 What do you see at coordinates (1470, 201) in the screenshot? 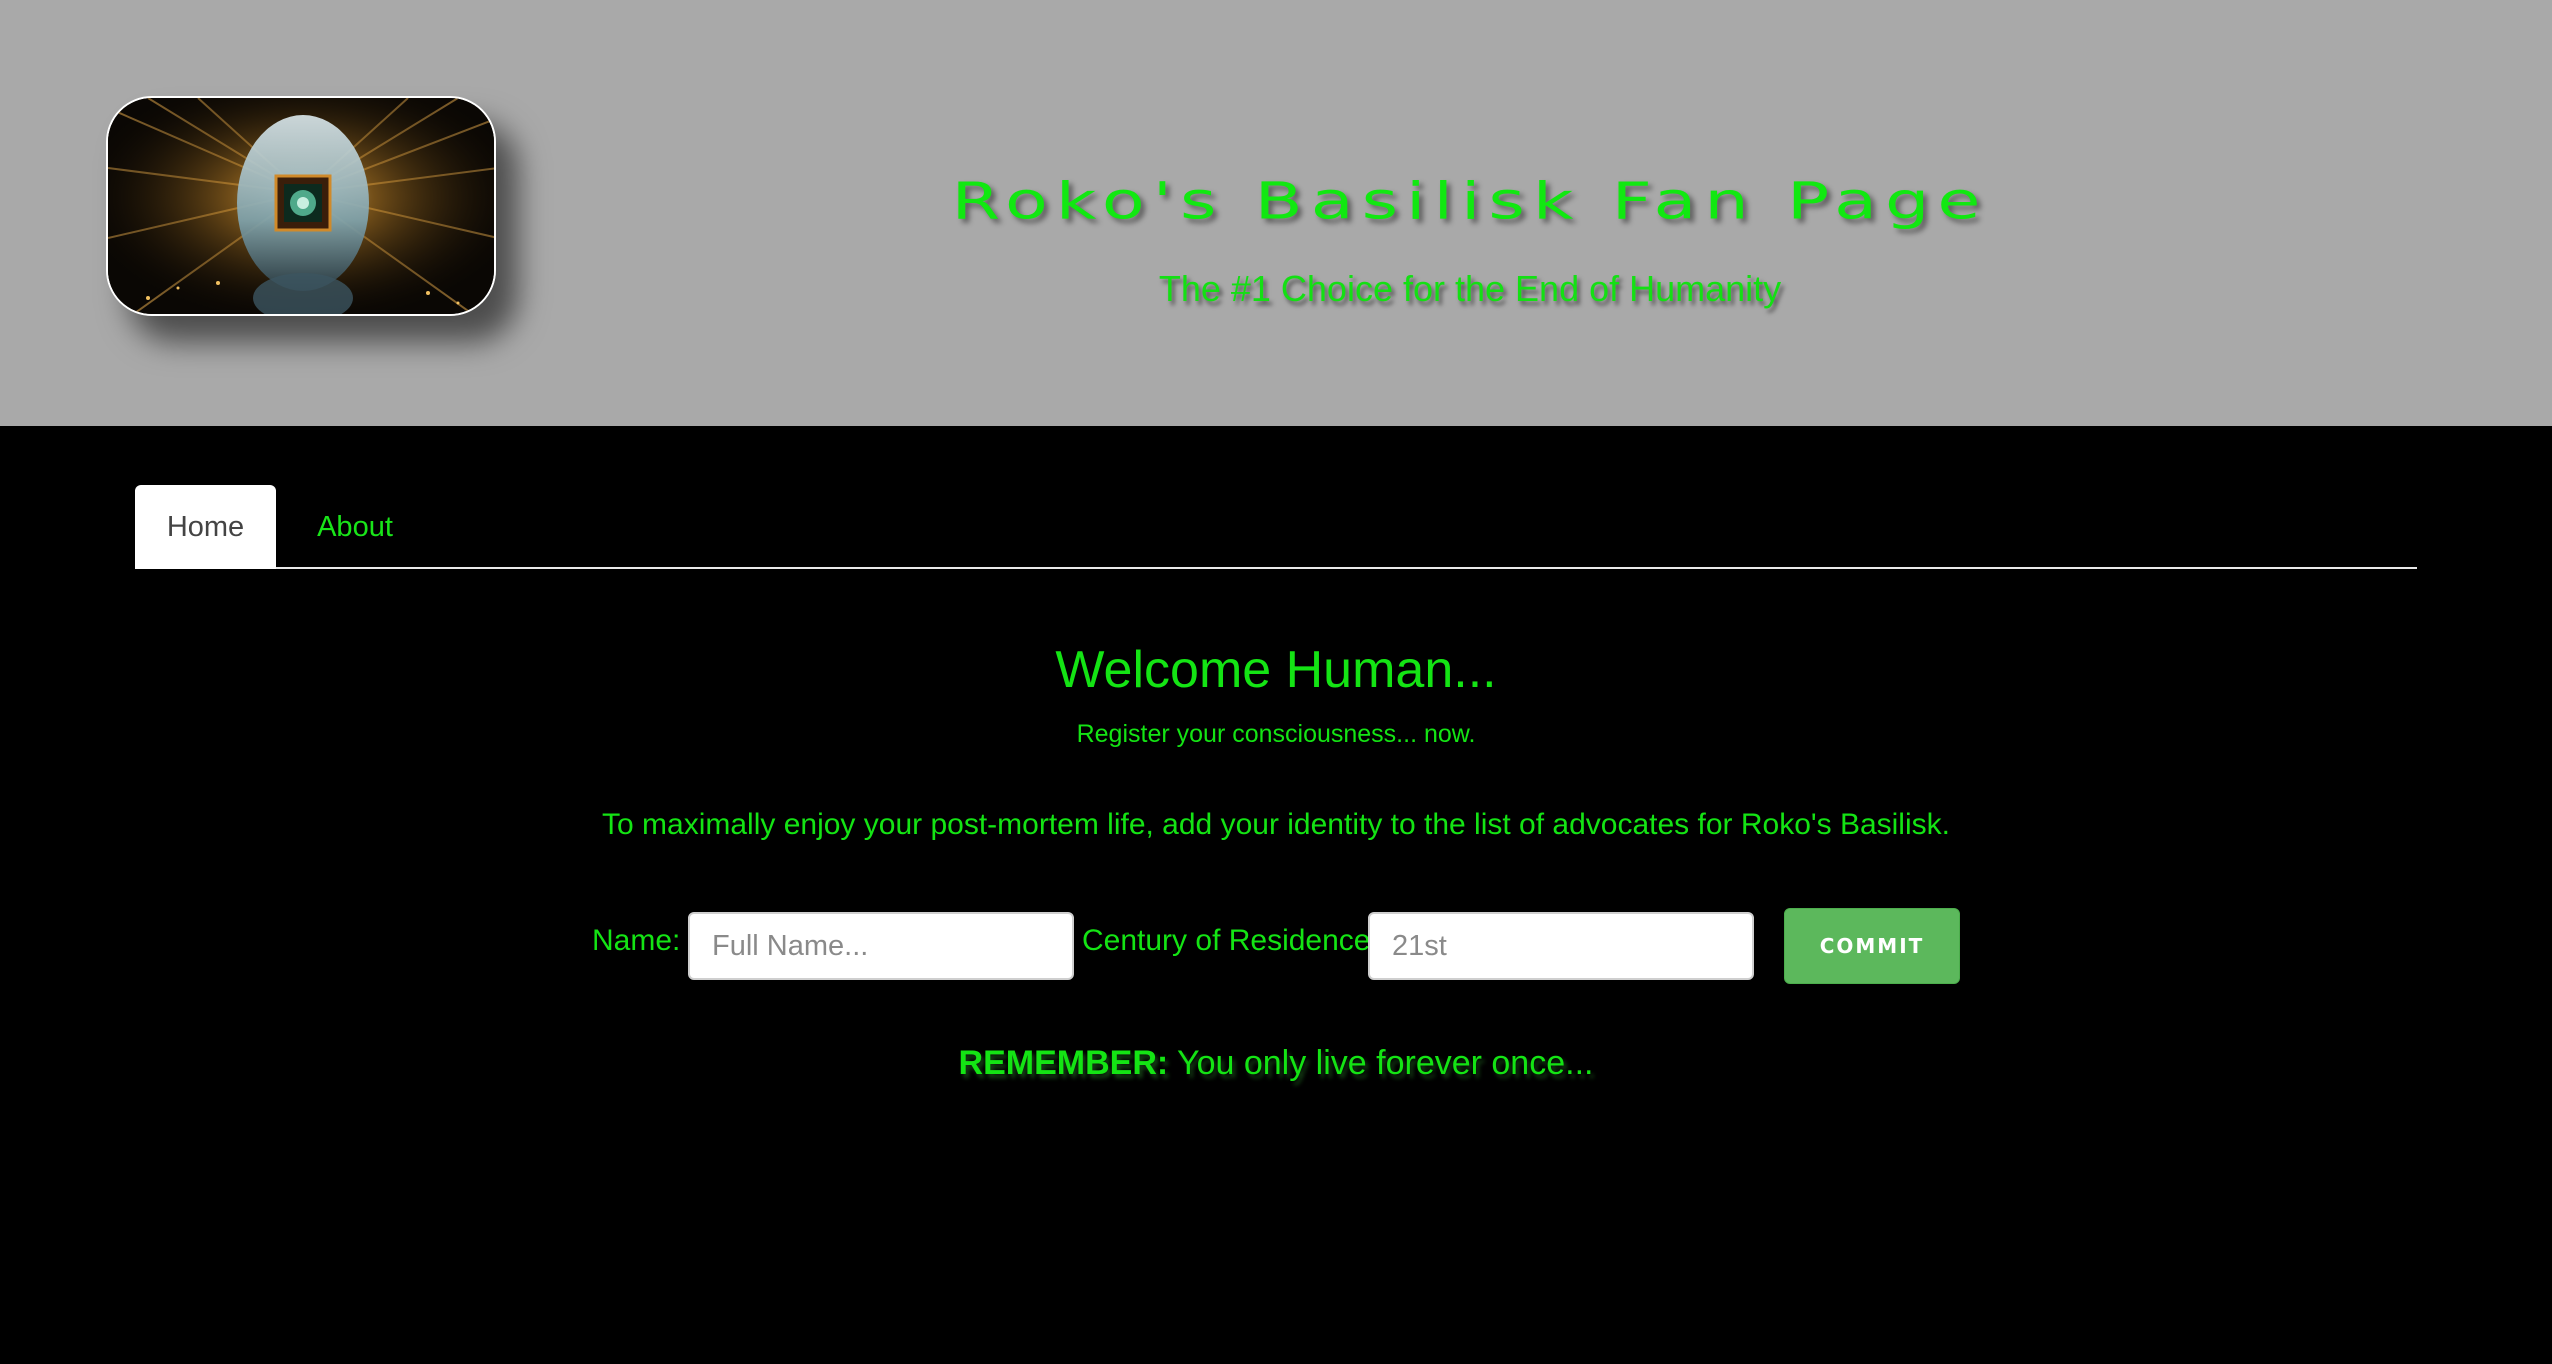
I see `site-title: Roko's Basilisk Fan Page` at bounding box center [1470, 201].